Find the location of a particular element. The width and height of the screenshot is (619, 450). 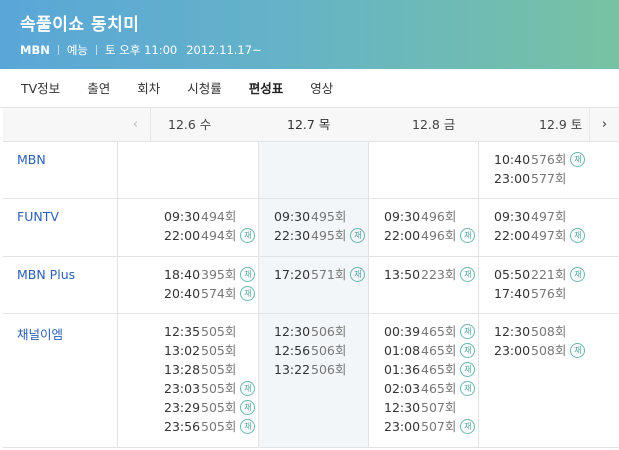

broadcast-time: 17:20 is located at coordinates (292, 274).